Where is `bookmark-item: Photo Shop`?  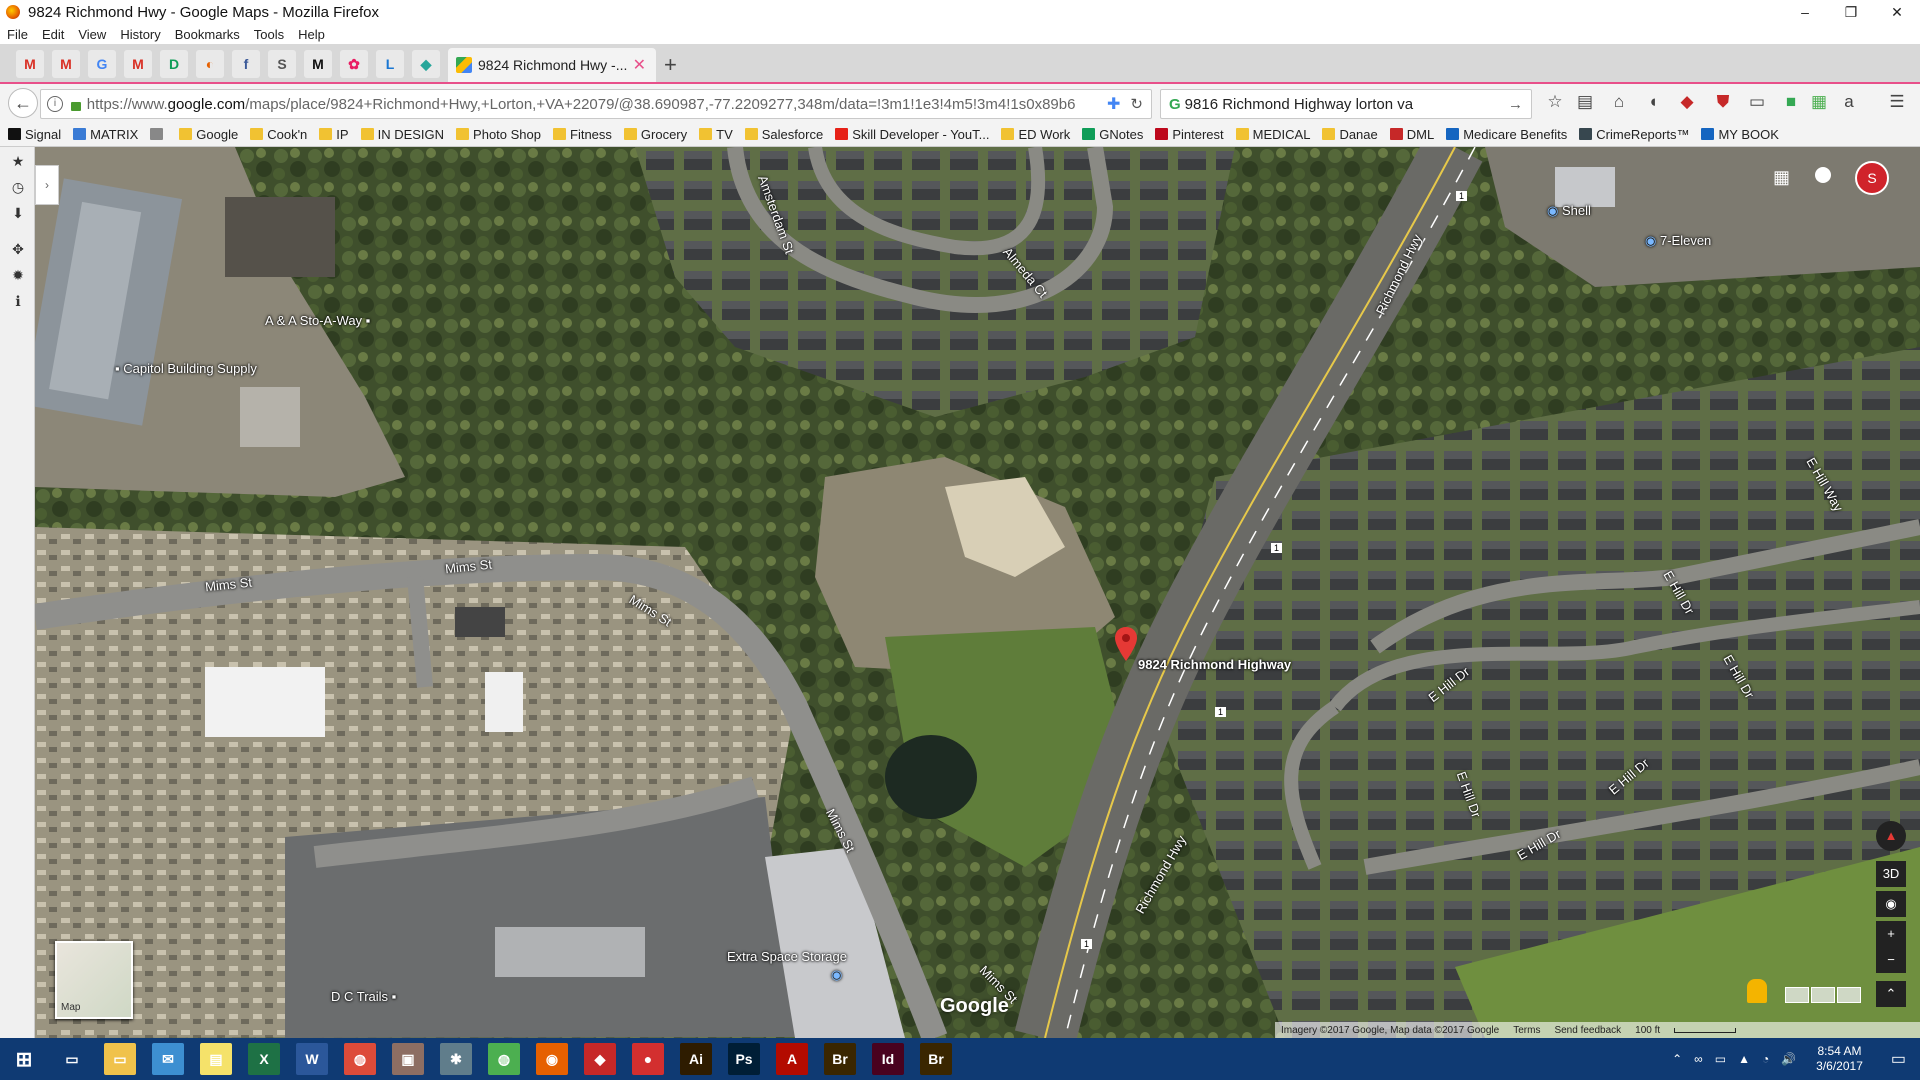
bookmark-item: Photo Shop is located at coordinates (498, 134).